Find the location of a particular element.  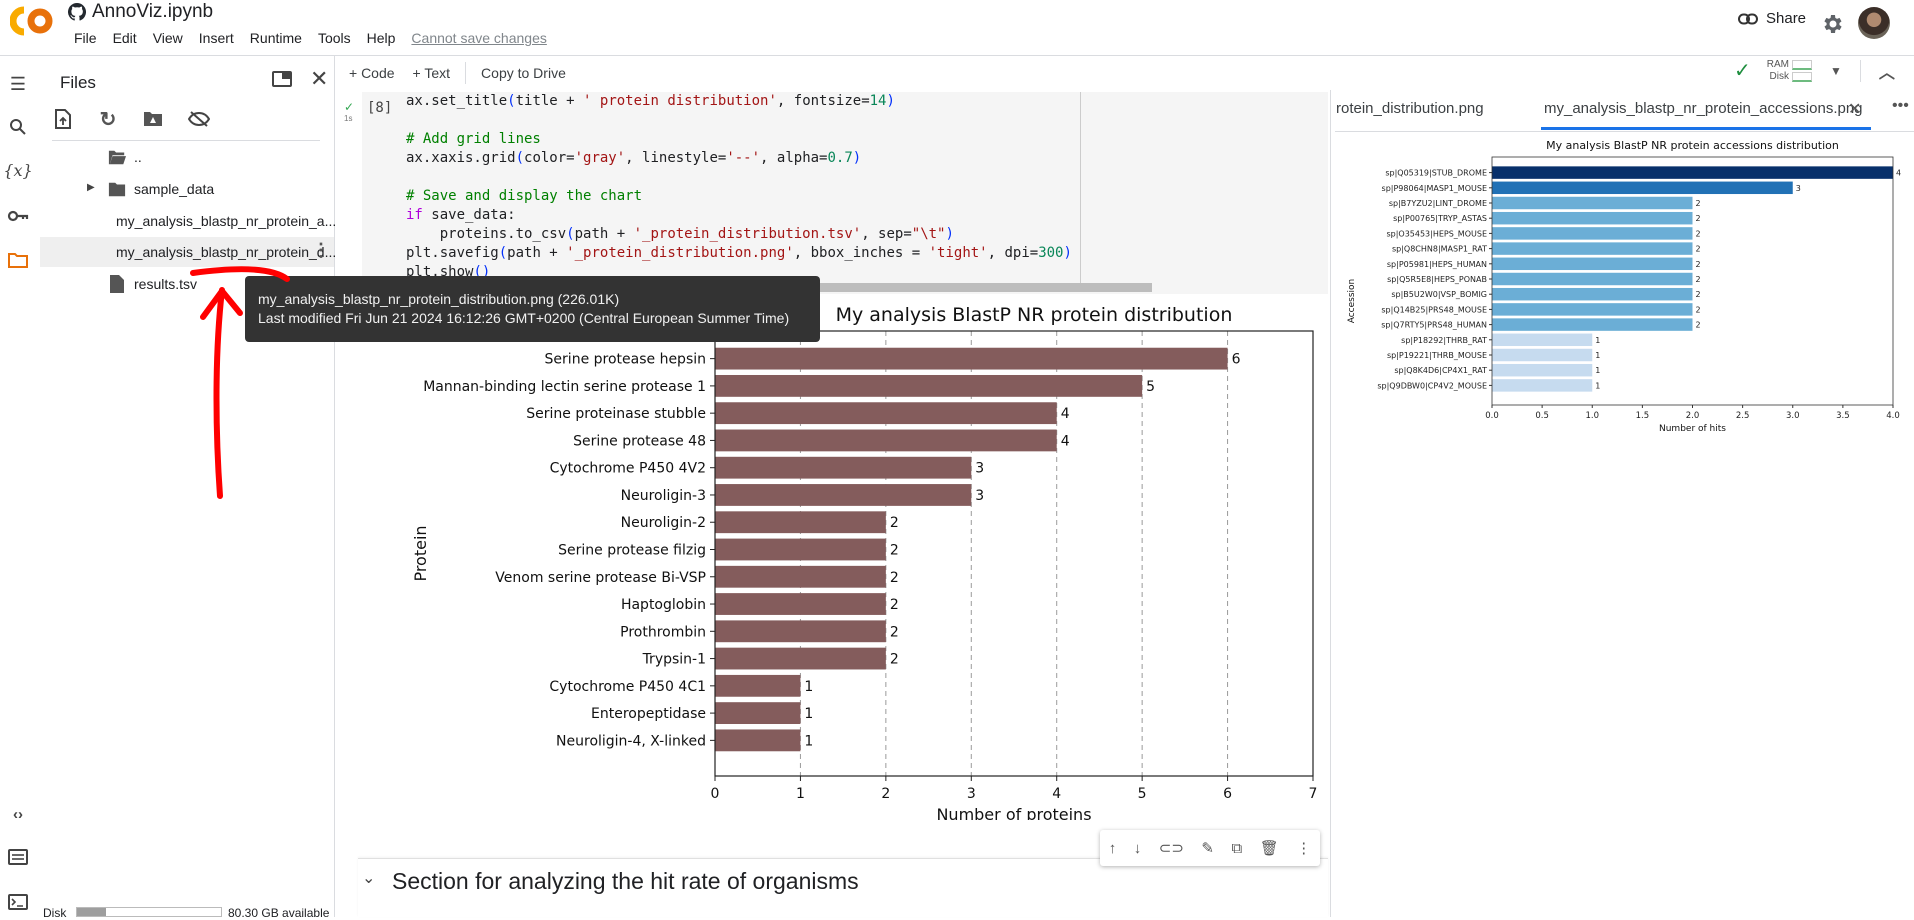

execution-count: [8] is located at coordinates (379, 108).